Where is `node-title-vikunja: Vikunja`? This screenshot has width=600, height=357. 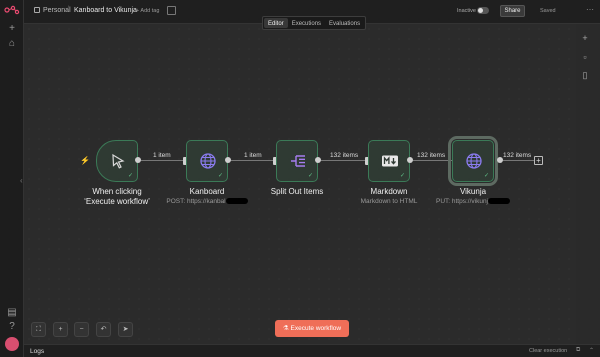 node-title-vikunja: Vikunja is located at coordinates (473, 191).